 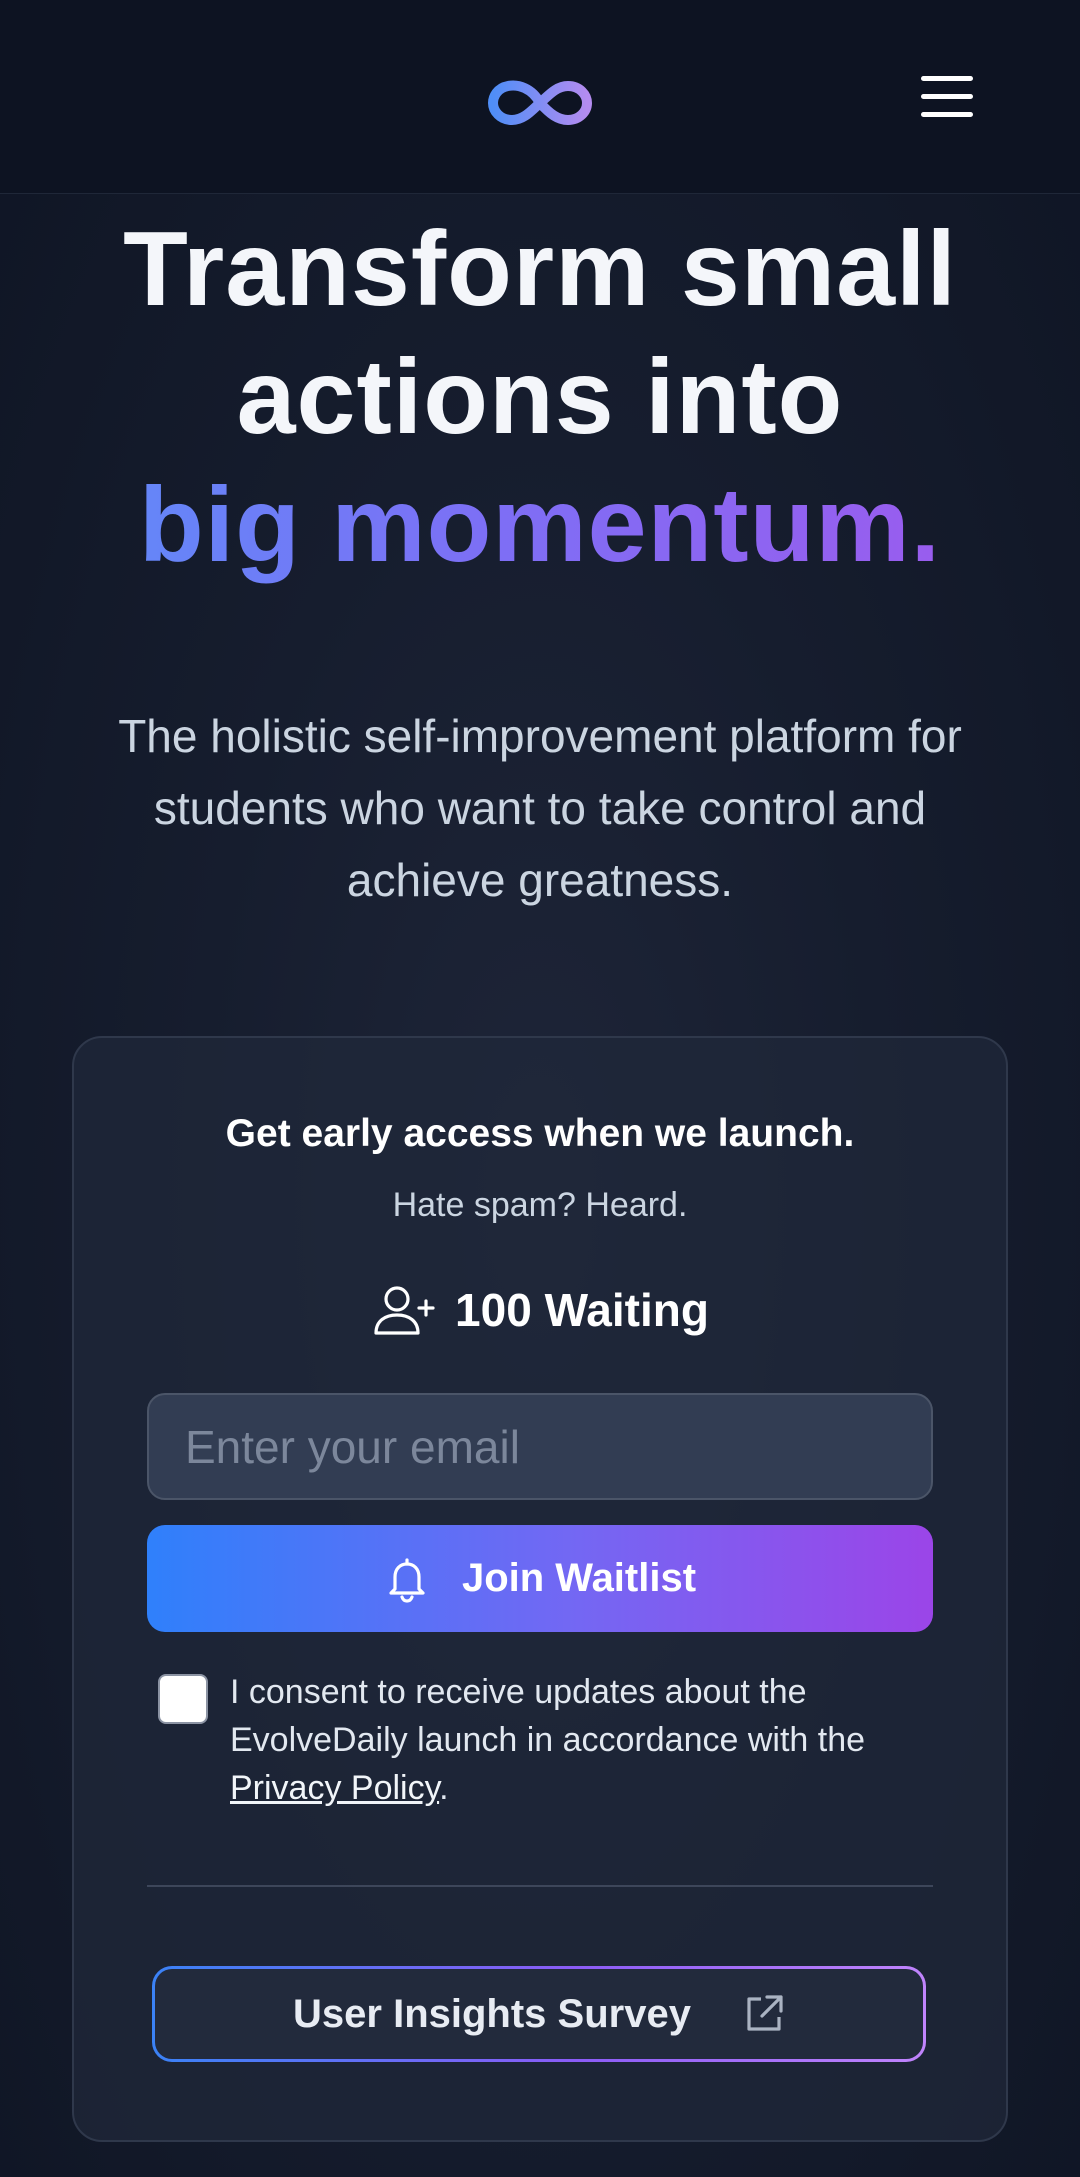 I want to click on user-insights-survey-button: User Insights Survey, so click(x=539, y=2014).